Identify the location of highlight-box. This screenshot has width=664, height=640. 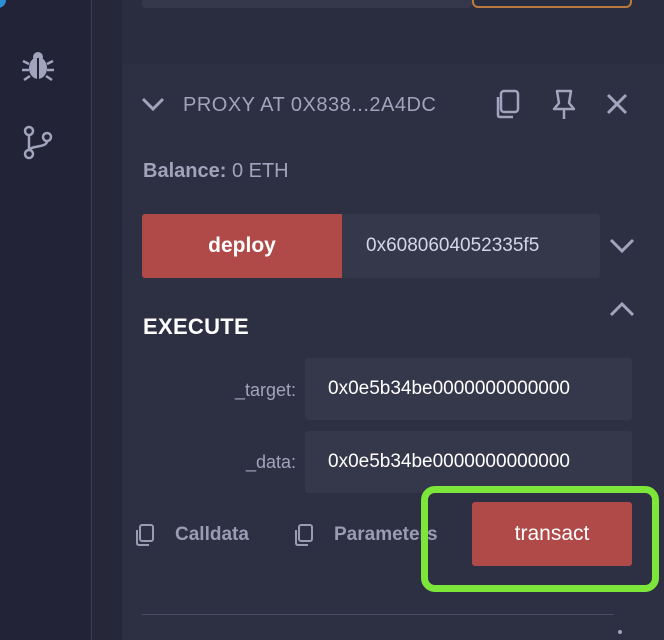
(540, 539).